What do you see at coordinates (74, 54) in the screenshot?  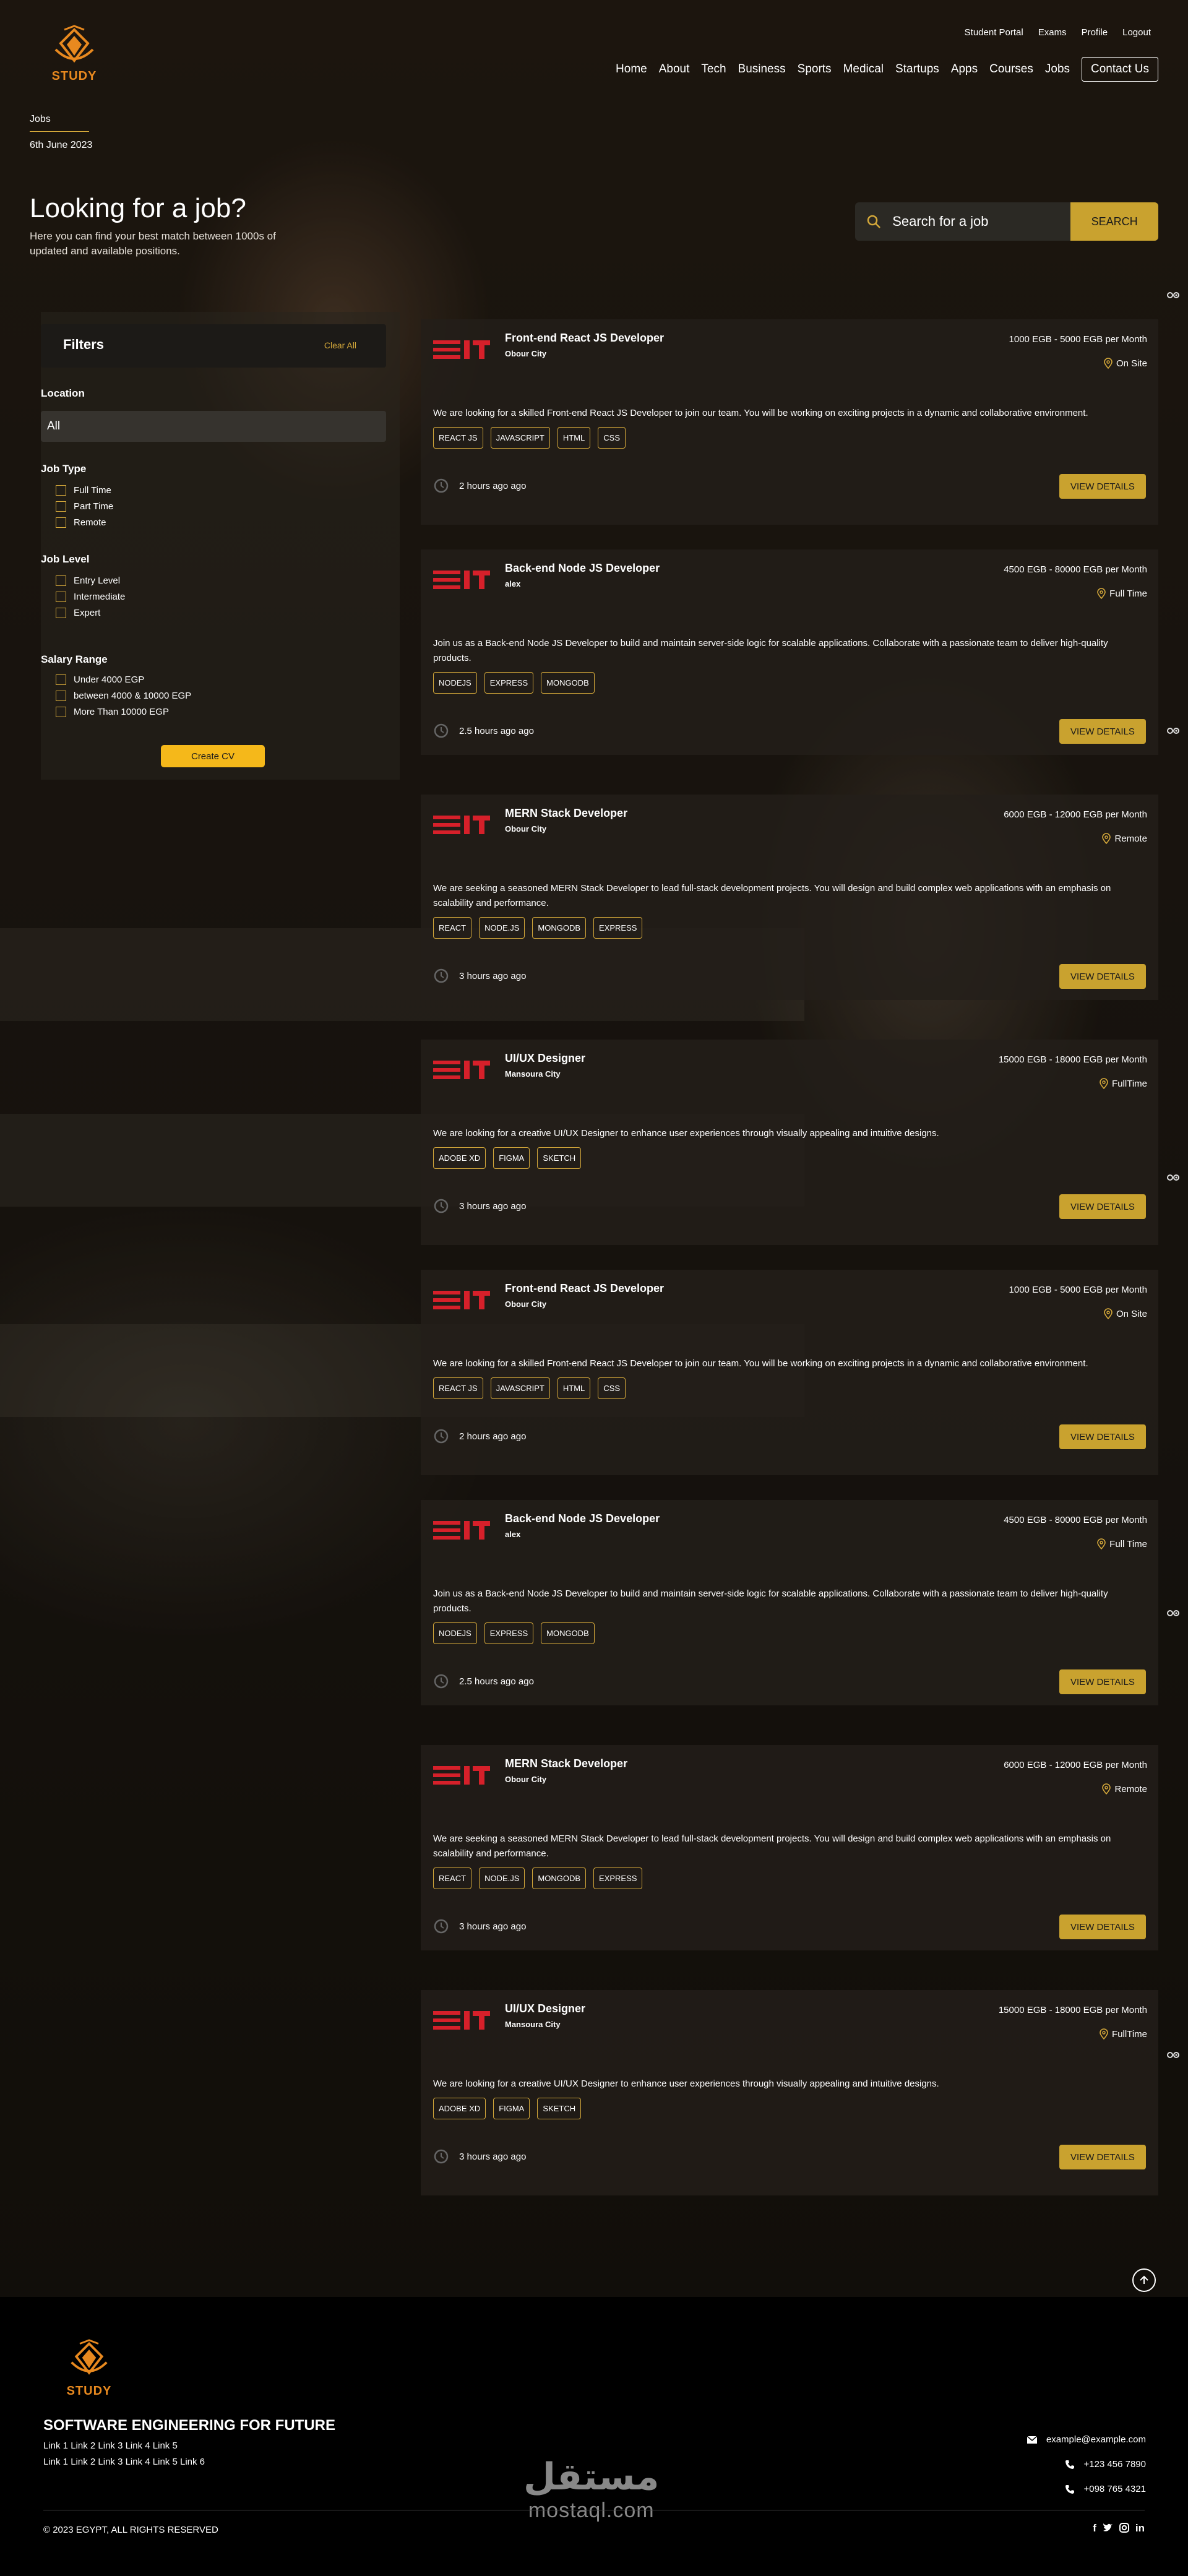 I see `logo: STUDY` at bounding box center [74, 54].